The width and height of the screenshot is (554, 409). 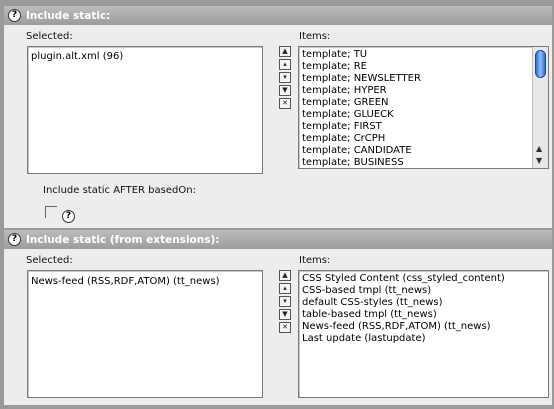 What do you see at coordinates (540, 64) in the screenshot?
I see `scrollbar-thumb` at bounding box center [540, 64].